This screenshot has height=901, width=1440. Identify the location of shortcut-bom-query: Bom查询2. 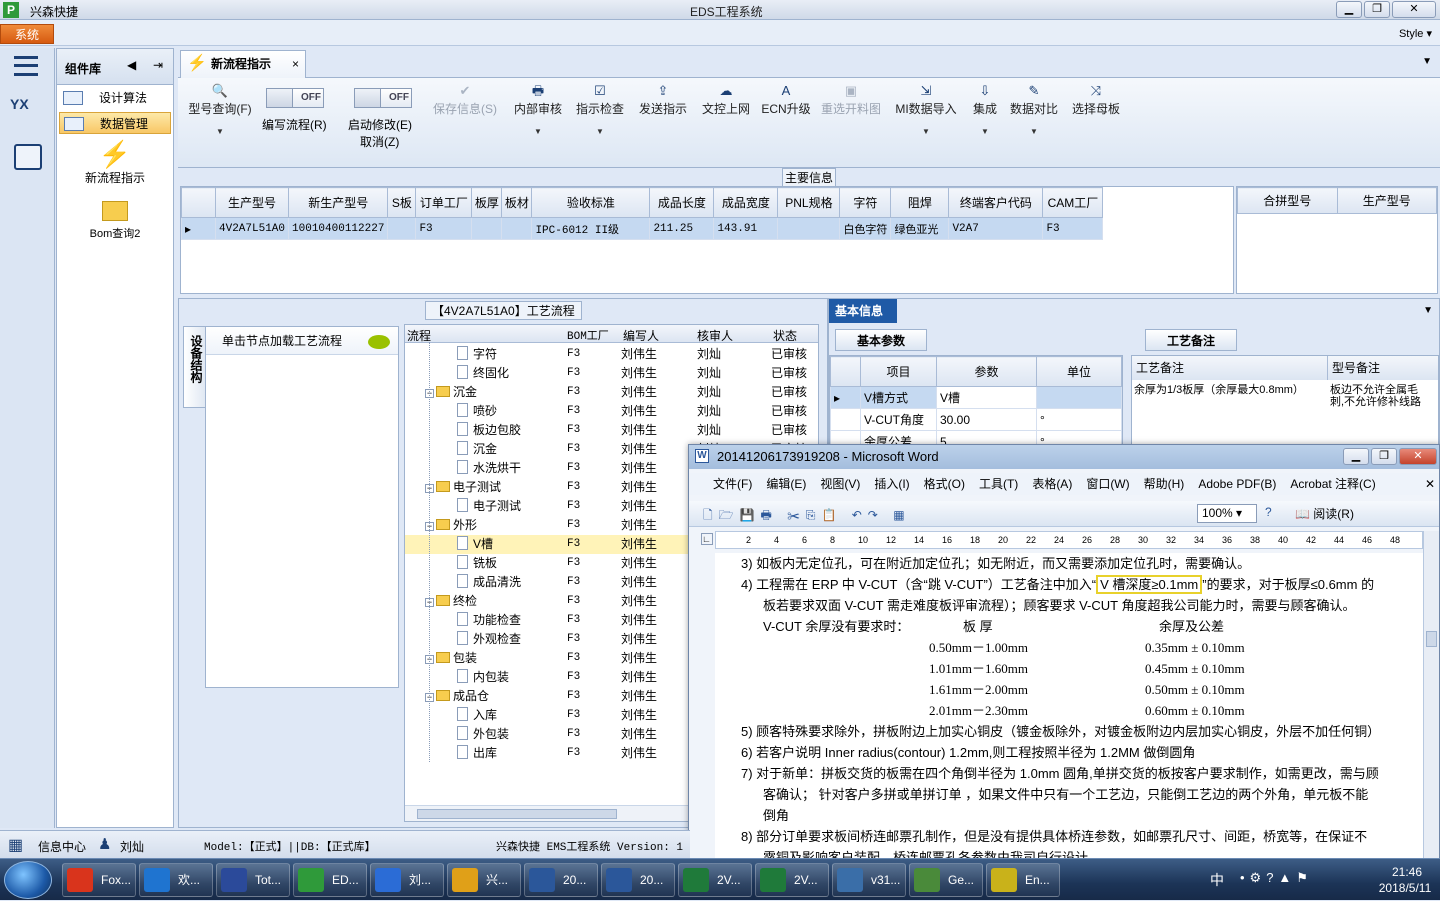
(115, 220).